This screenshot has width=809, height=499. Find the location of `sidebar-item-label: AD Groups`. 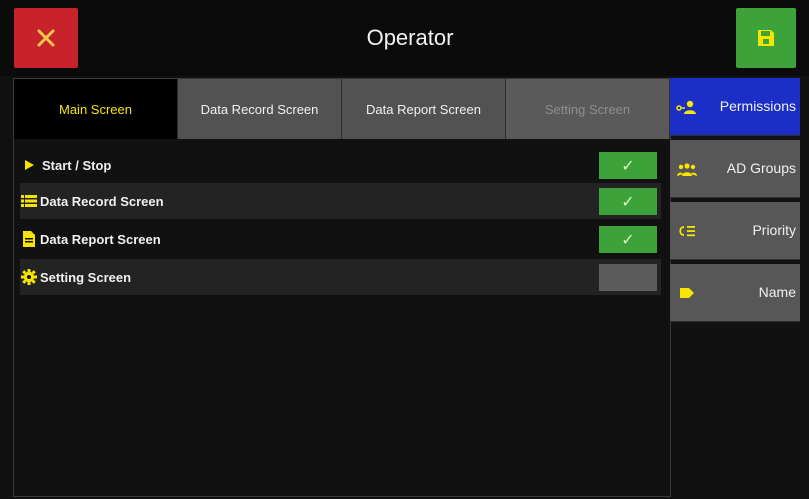

sidebar-item-label: AD Groups is located at coordinates (761, 168).